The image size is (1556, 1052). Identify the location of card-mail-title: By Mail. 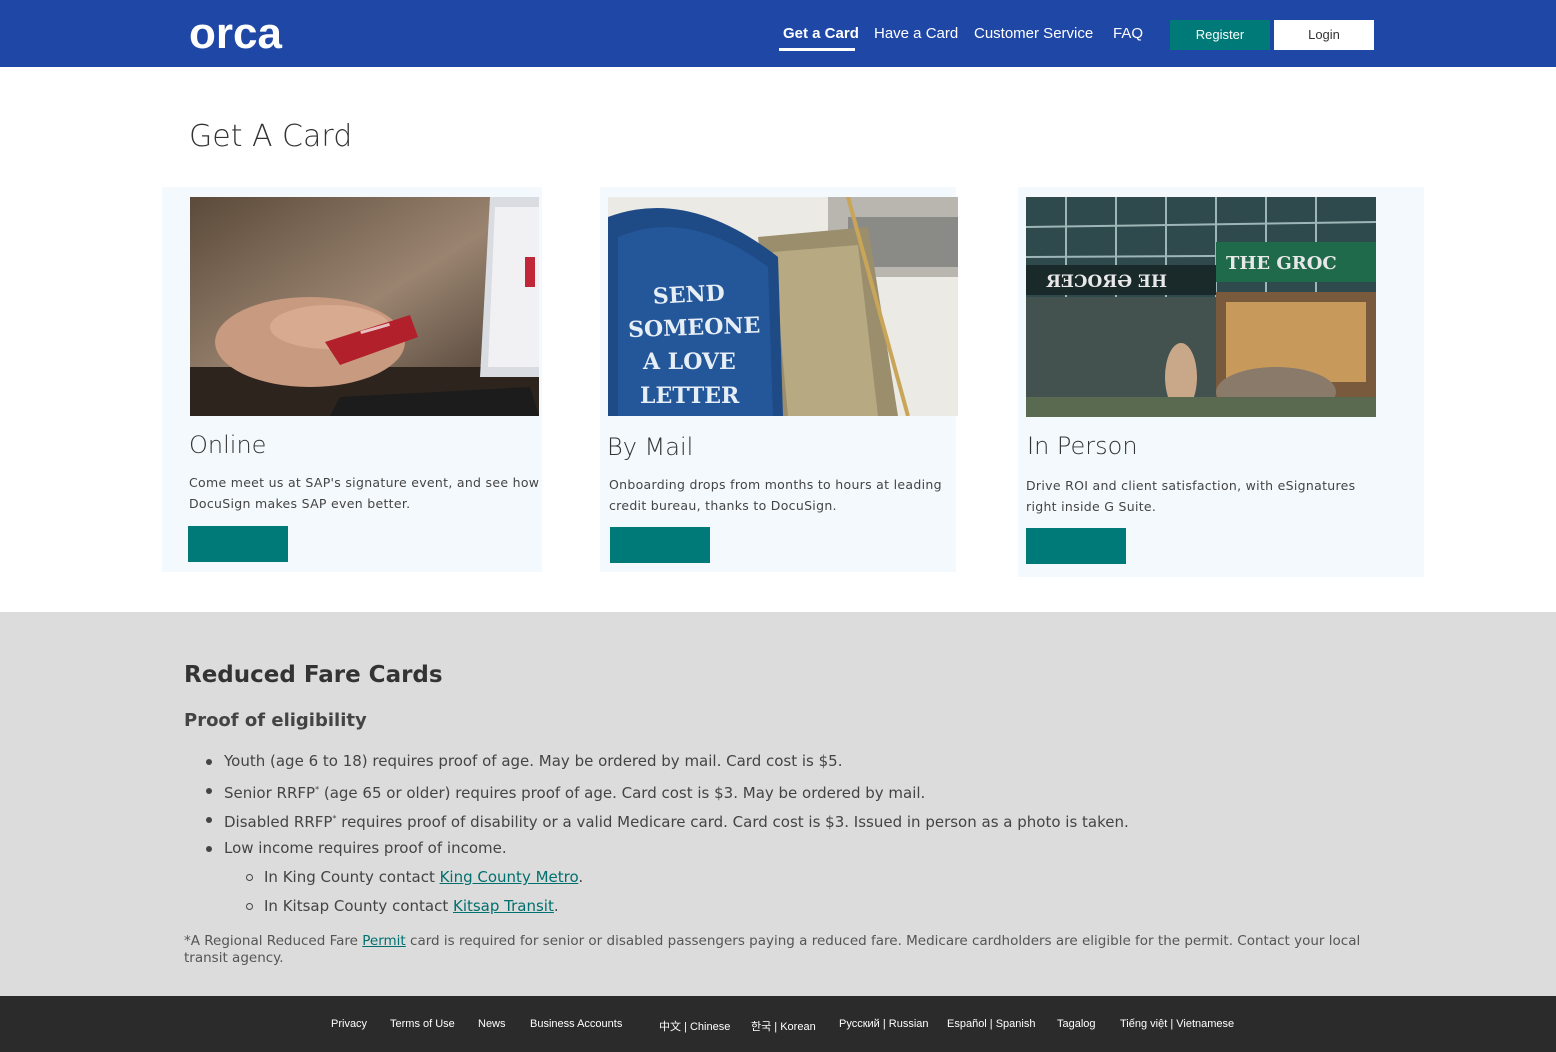
(650, 447).